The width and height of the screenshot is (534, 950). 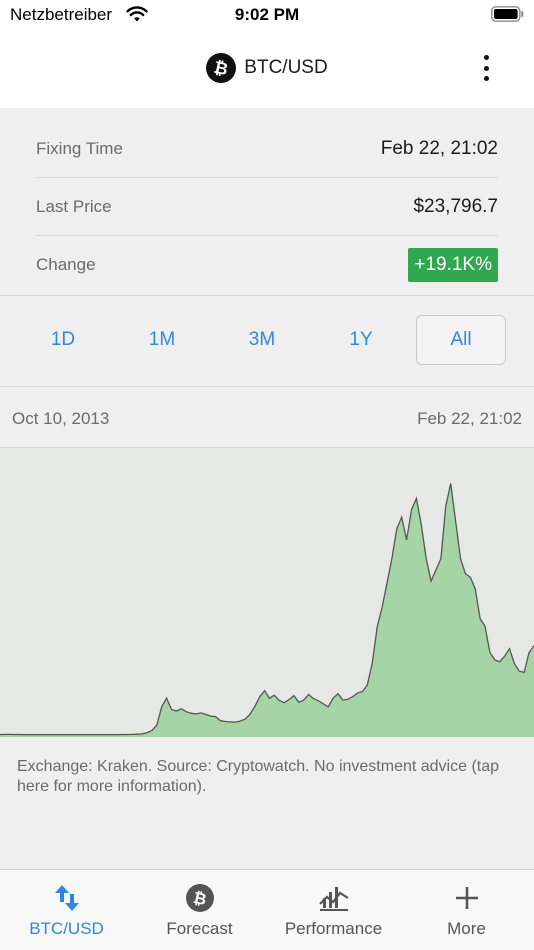 I want to click on tab-btc-usd: BTC/USD, so click(x=66, y=910).